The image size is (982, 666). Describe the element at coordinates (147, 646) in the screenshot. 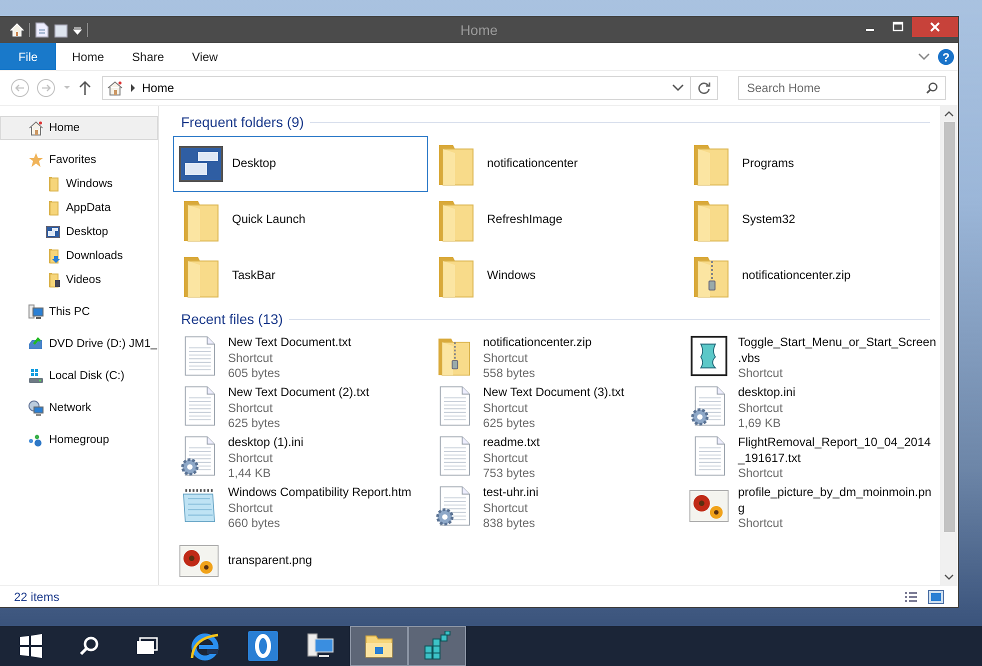

I see `windows-stack-icon` at that location.